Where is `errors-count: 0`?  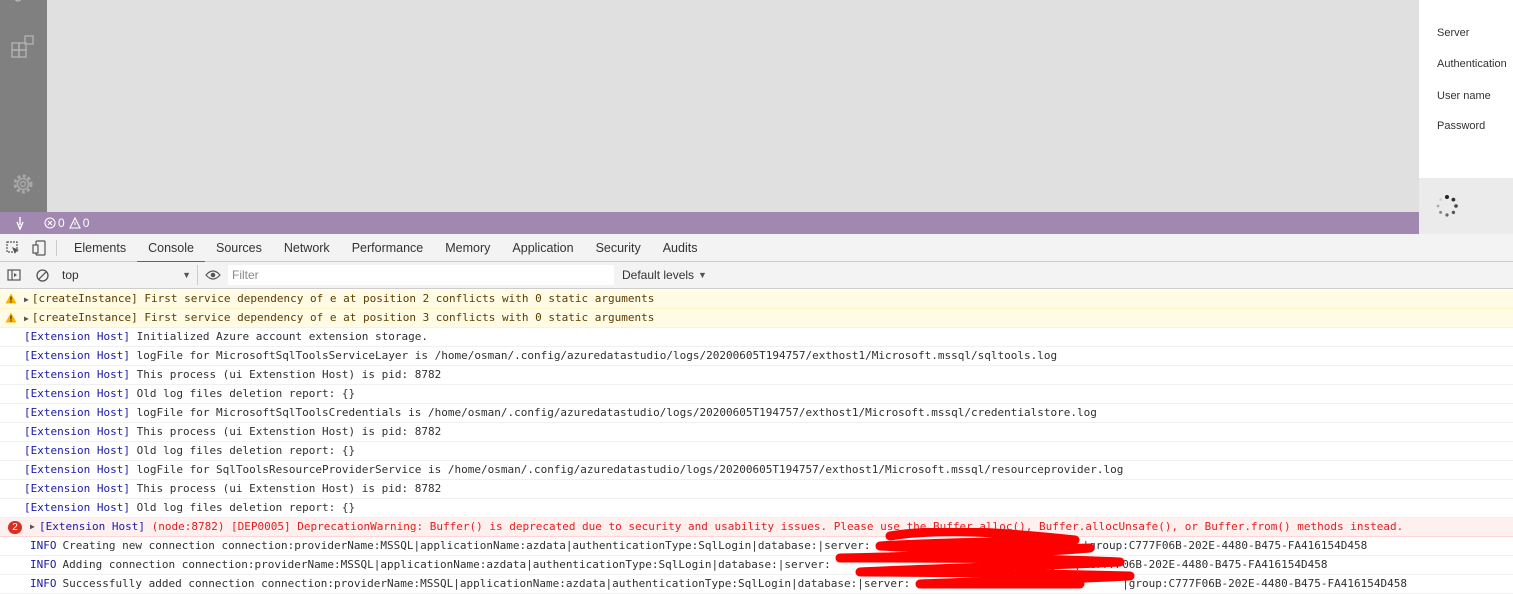 errors-count: 0 is located at coordinates (61, 223).